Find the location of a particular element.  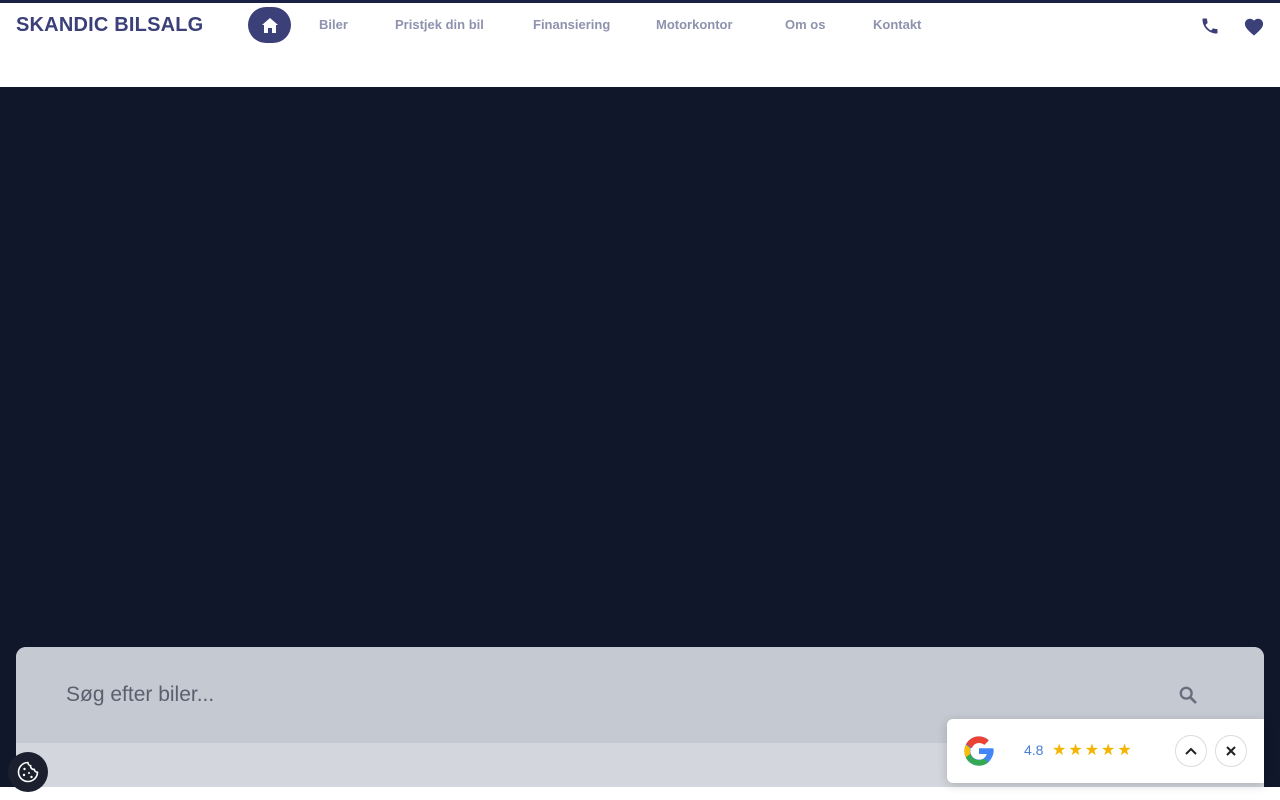

home-icon is located at coordinates (269, 25).